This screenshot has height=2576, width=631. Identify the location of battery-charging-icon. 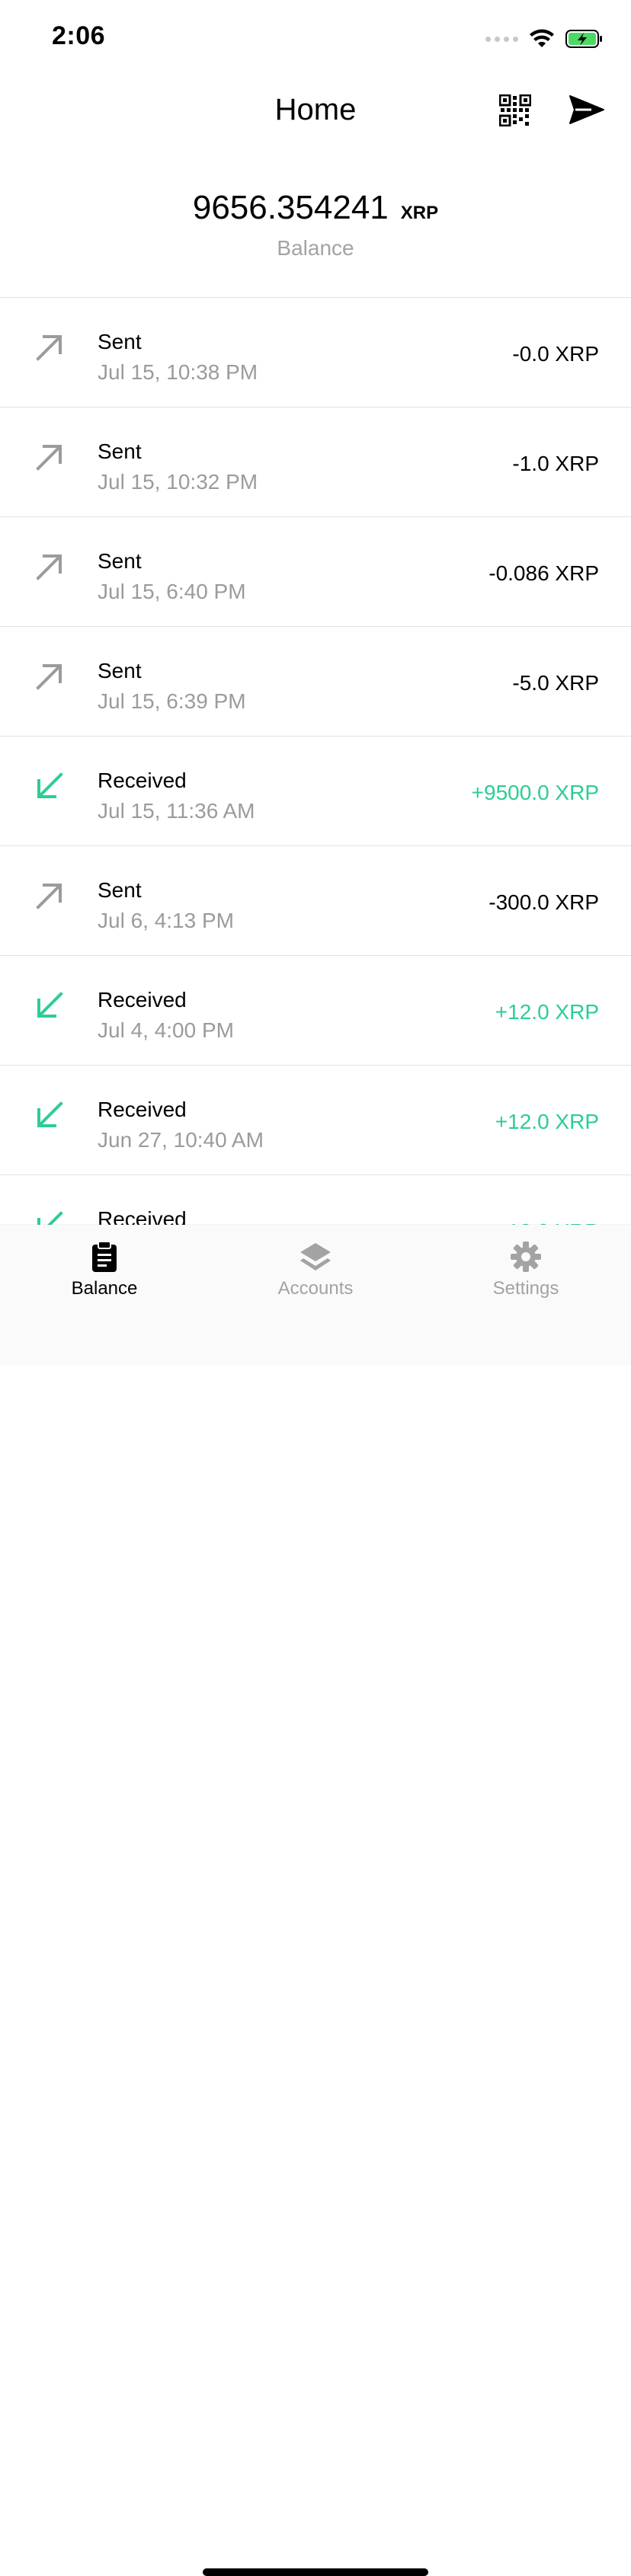
(583, 39).